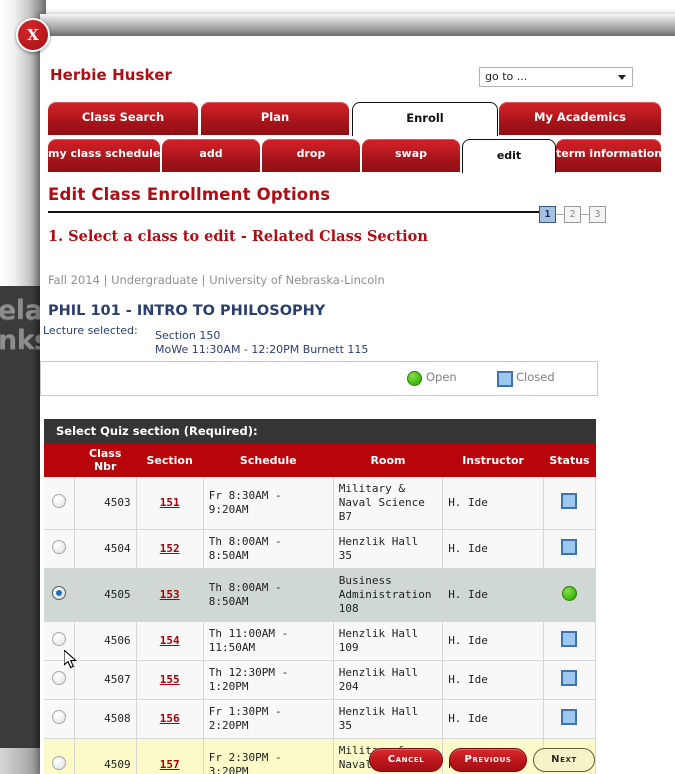 This screenshot has height=774, width=675. Describe the element at coordinates (509, 156) in the screenshot. I see `subtab-edit: edit` at that location.